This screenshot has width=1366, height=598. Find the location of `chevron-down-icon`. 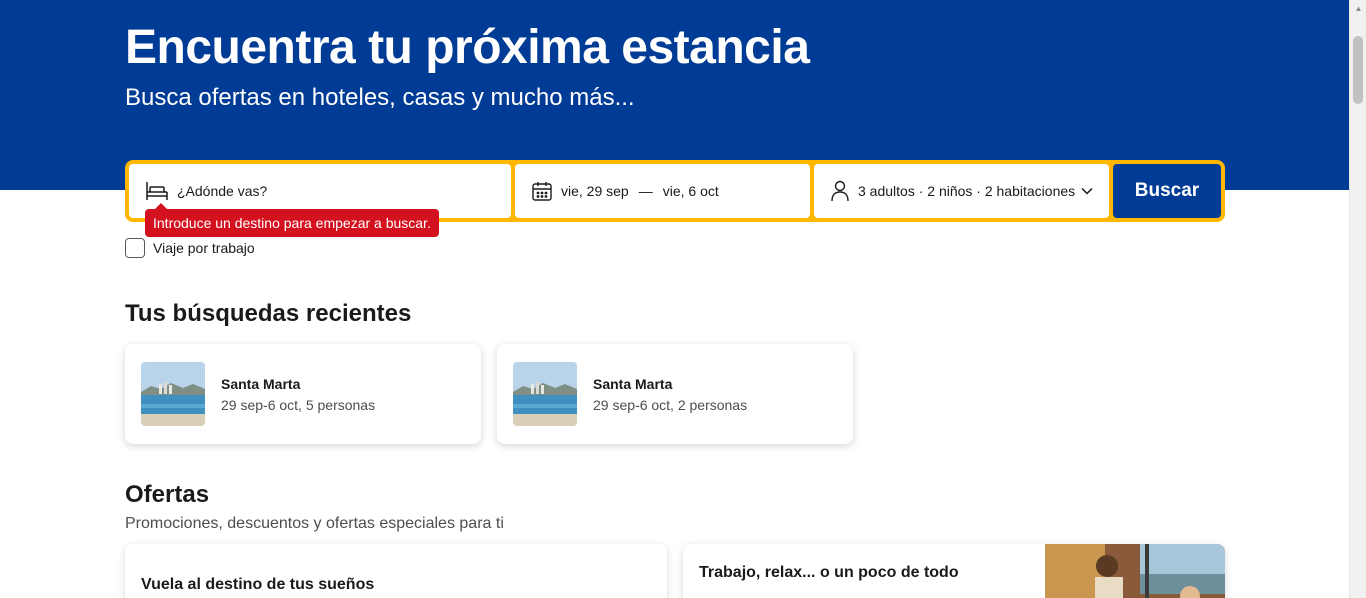

chevron-down-icon is located at coordinates (1087, 191).